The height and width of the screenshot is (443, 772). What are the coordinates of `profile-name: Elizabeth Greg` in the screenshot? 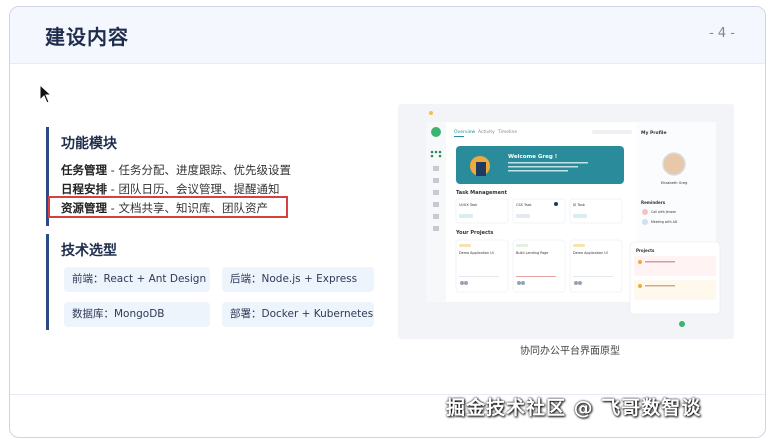 It's located at (674, 183).